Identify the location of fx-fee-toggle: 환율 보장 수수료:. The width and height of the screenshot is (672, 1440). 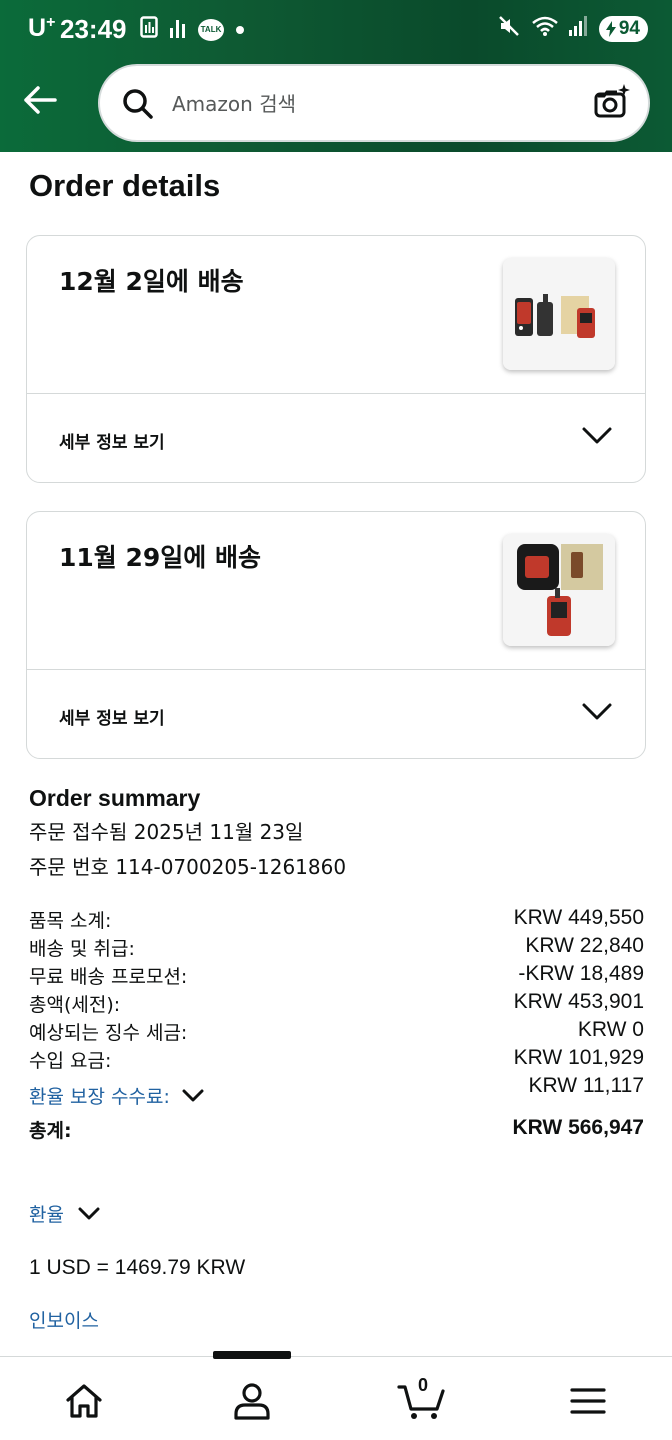
(116, 1095).